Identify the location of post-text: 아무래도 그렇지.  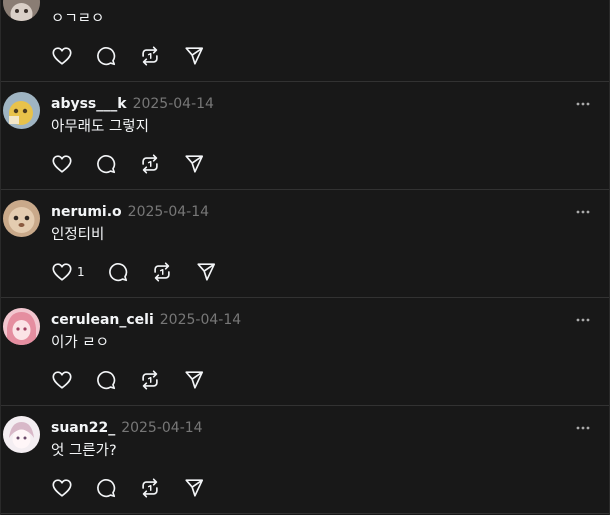
(100, 127).